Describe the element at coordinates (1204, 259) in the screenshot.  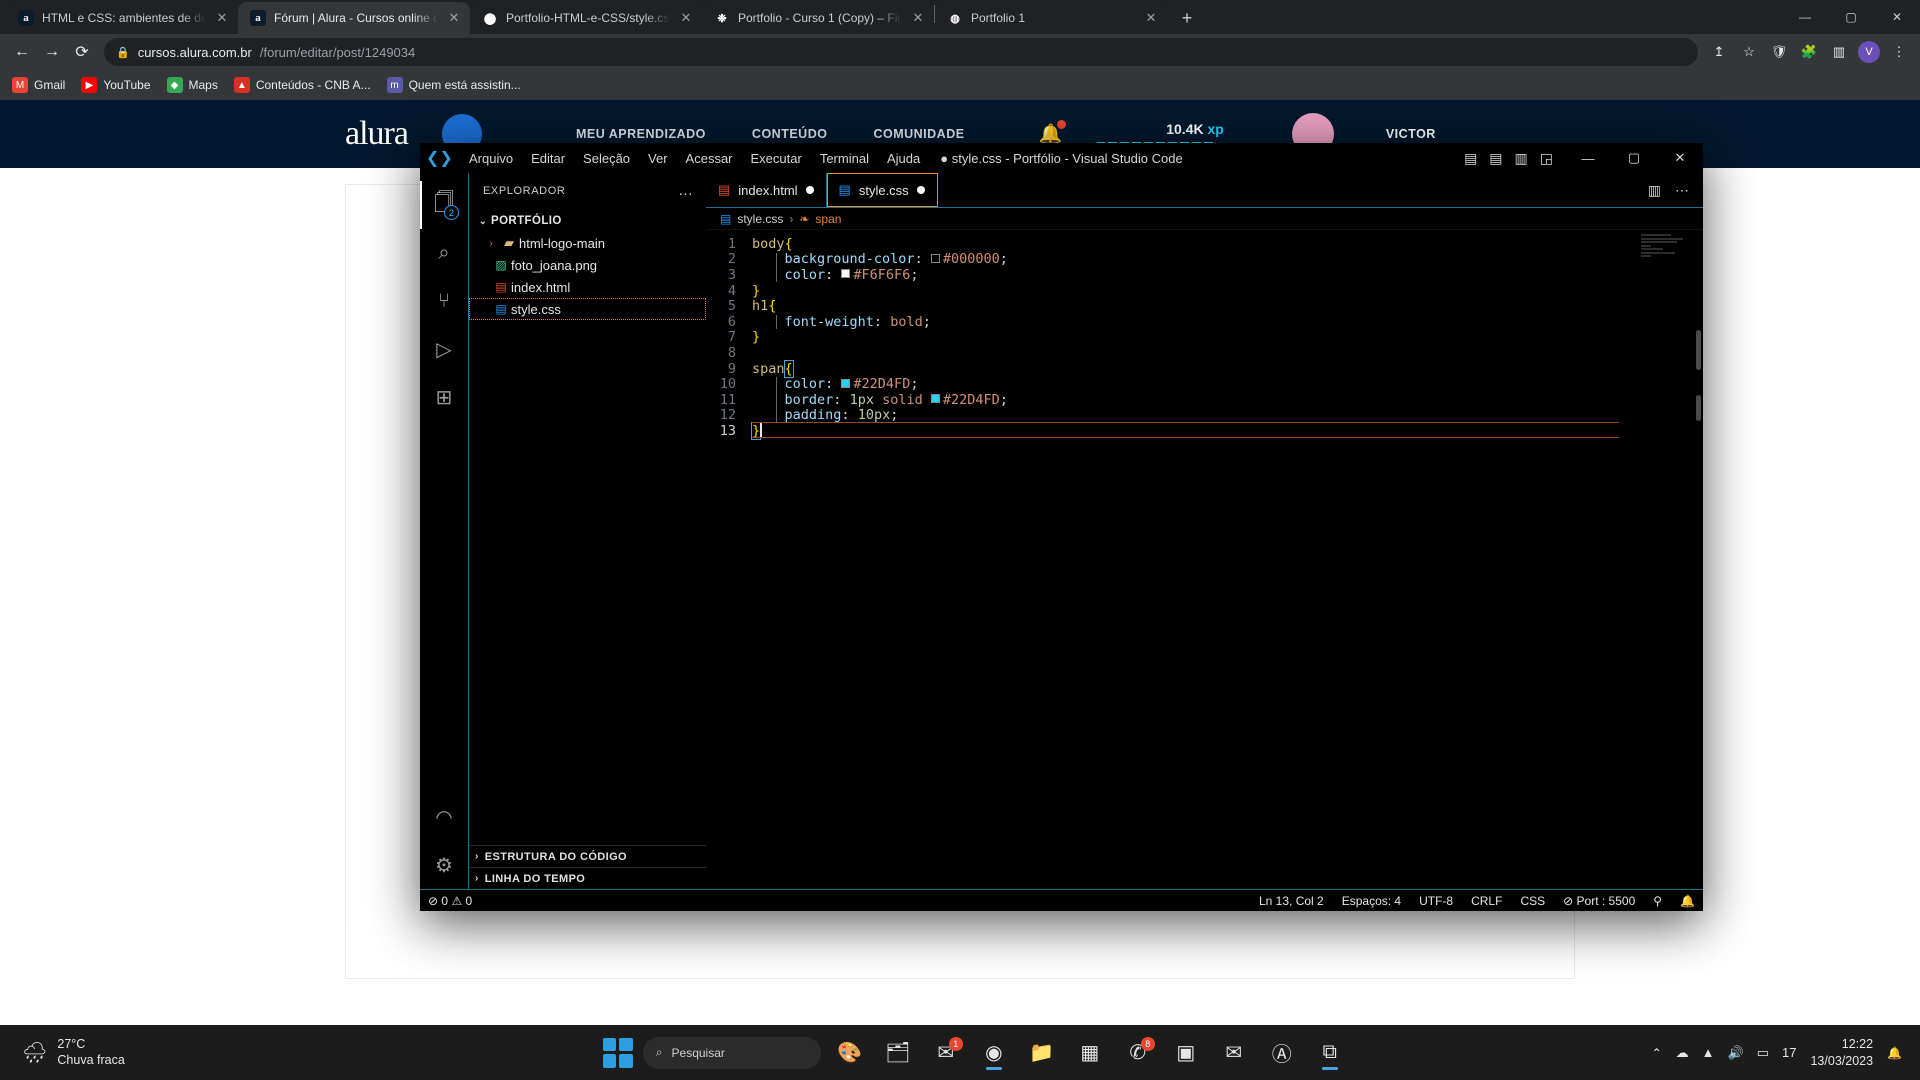
I see `code-line: 2 background-color: #000000;` at that location.